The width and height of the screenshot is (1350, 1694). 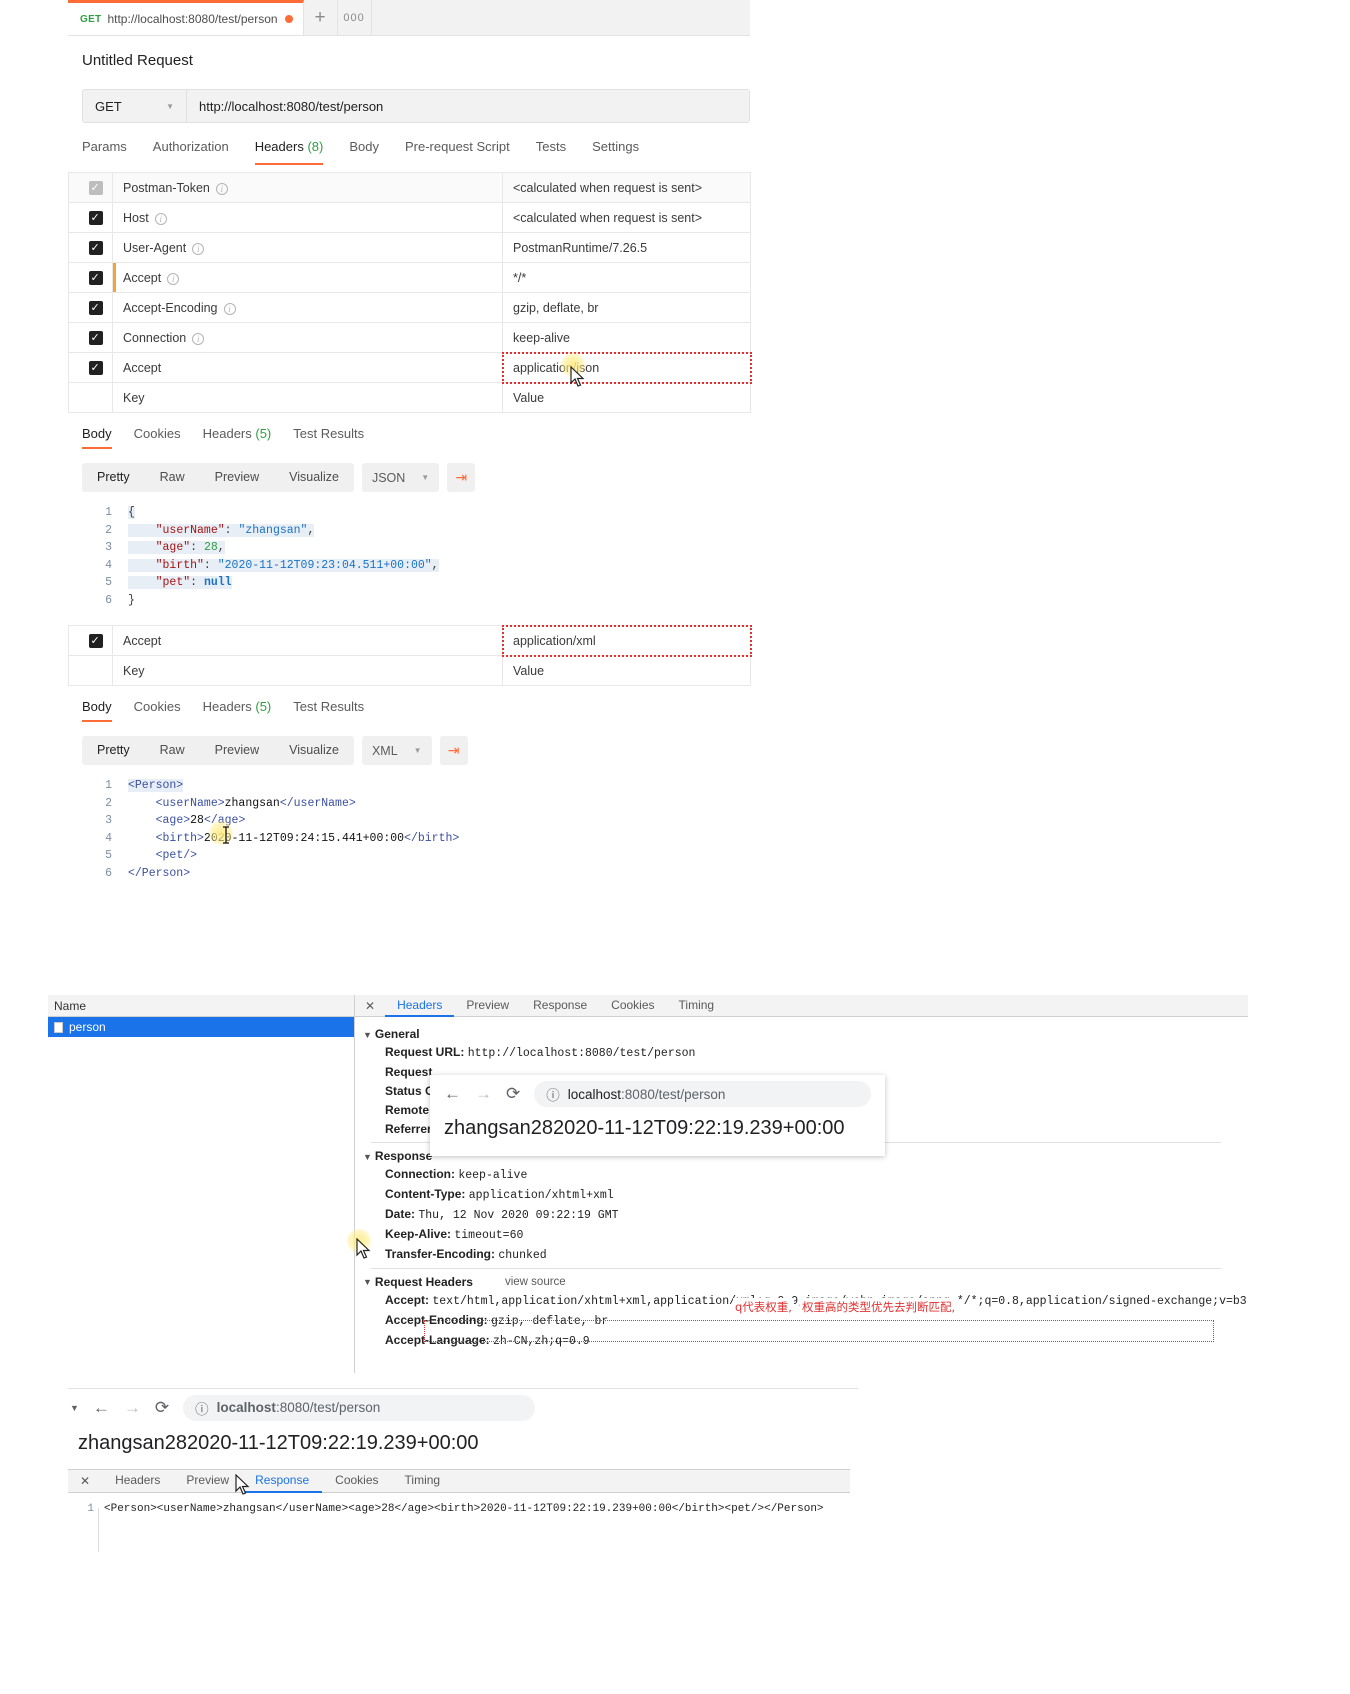 I want to click on tab-settings: Settings, so click(x=615, y=152).